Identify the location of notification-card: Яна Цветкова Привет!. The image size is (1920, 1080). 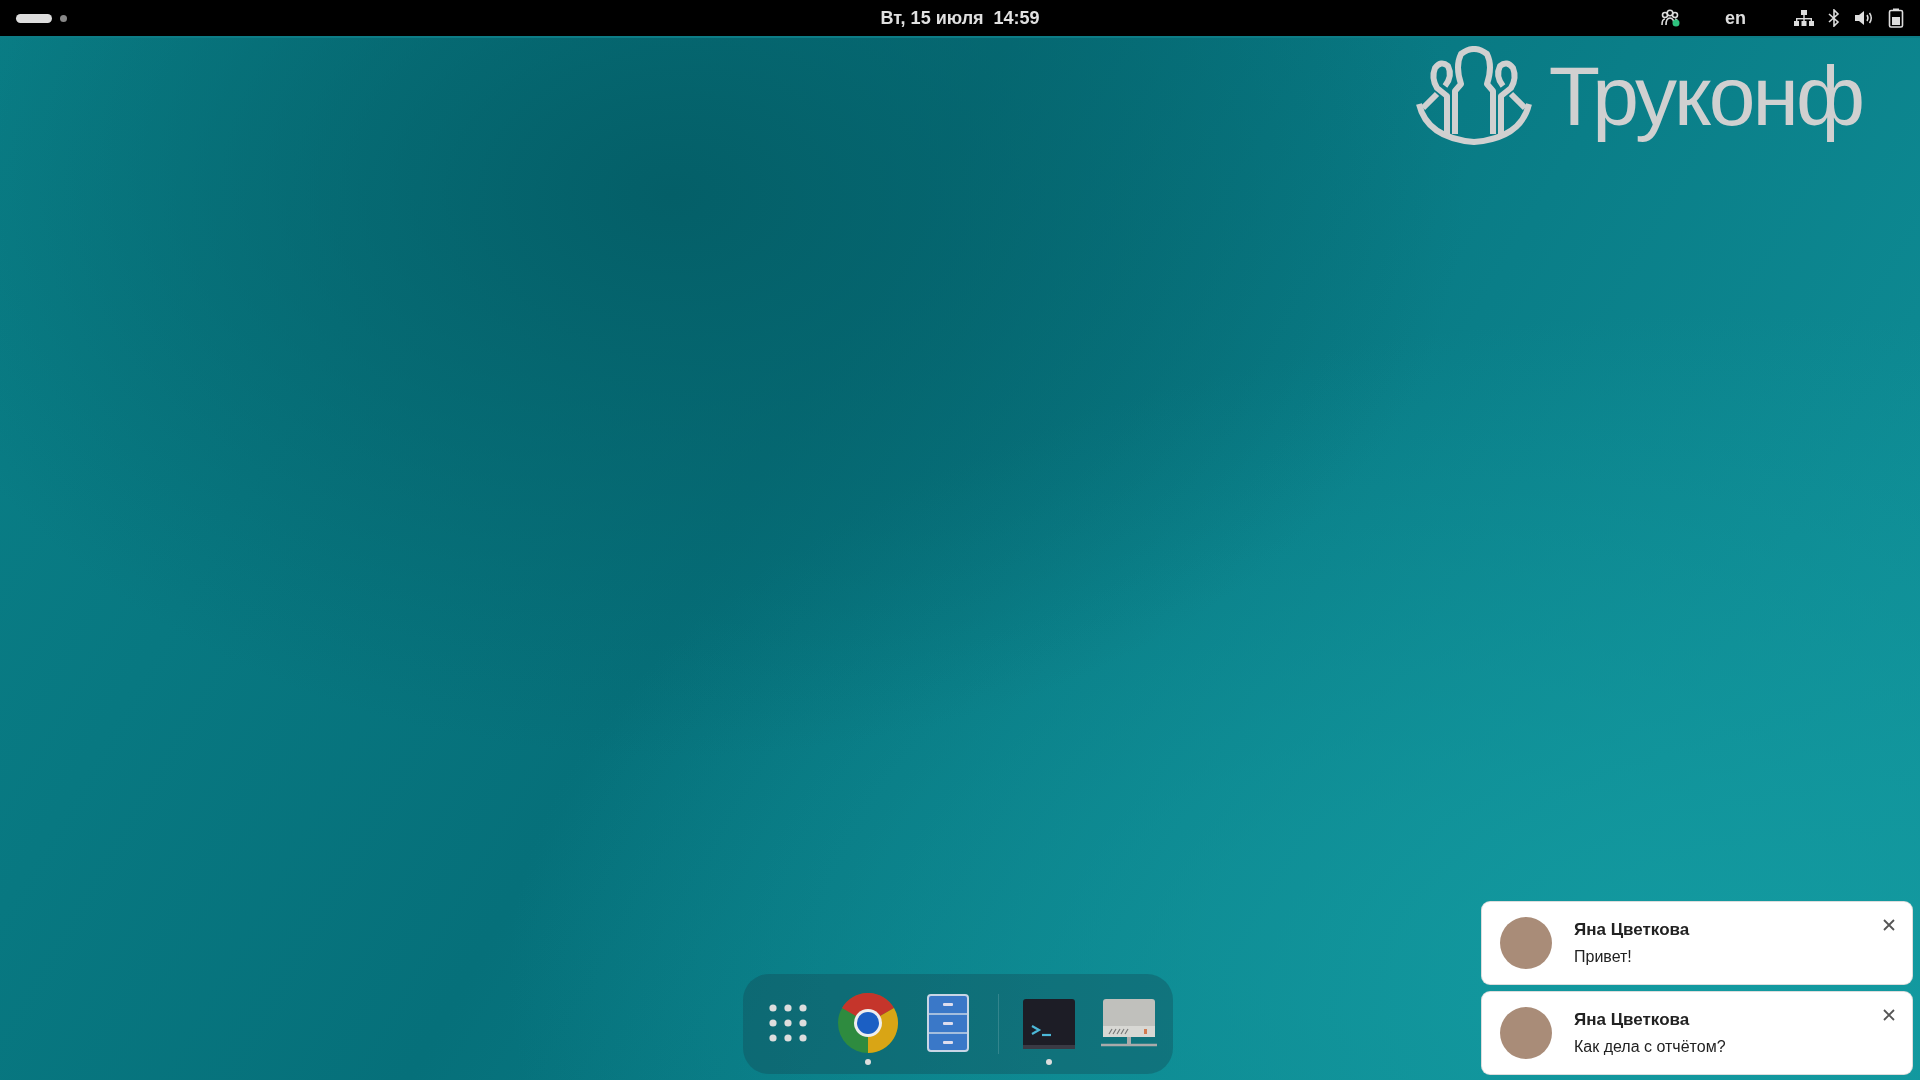
(1697, 943).